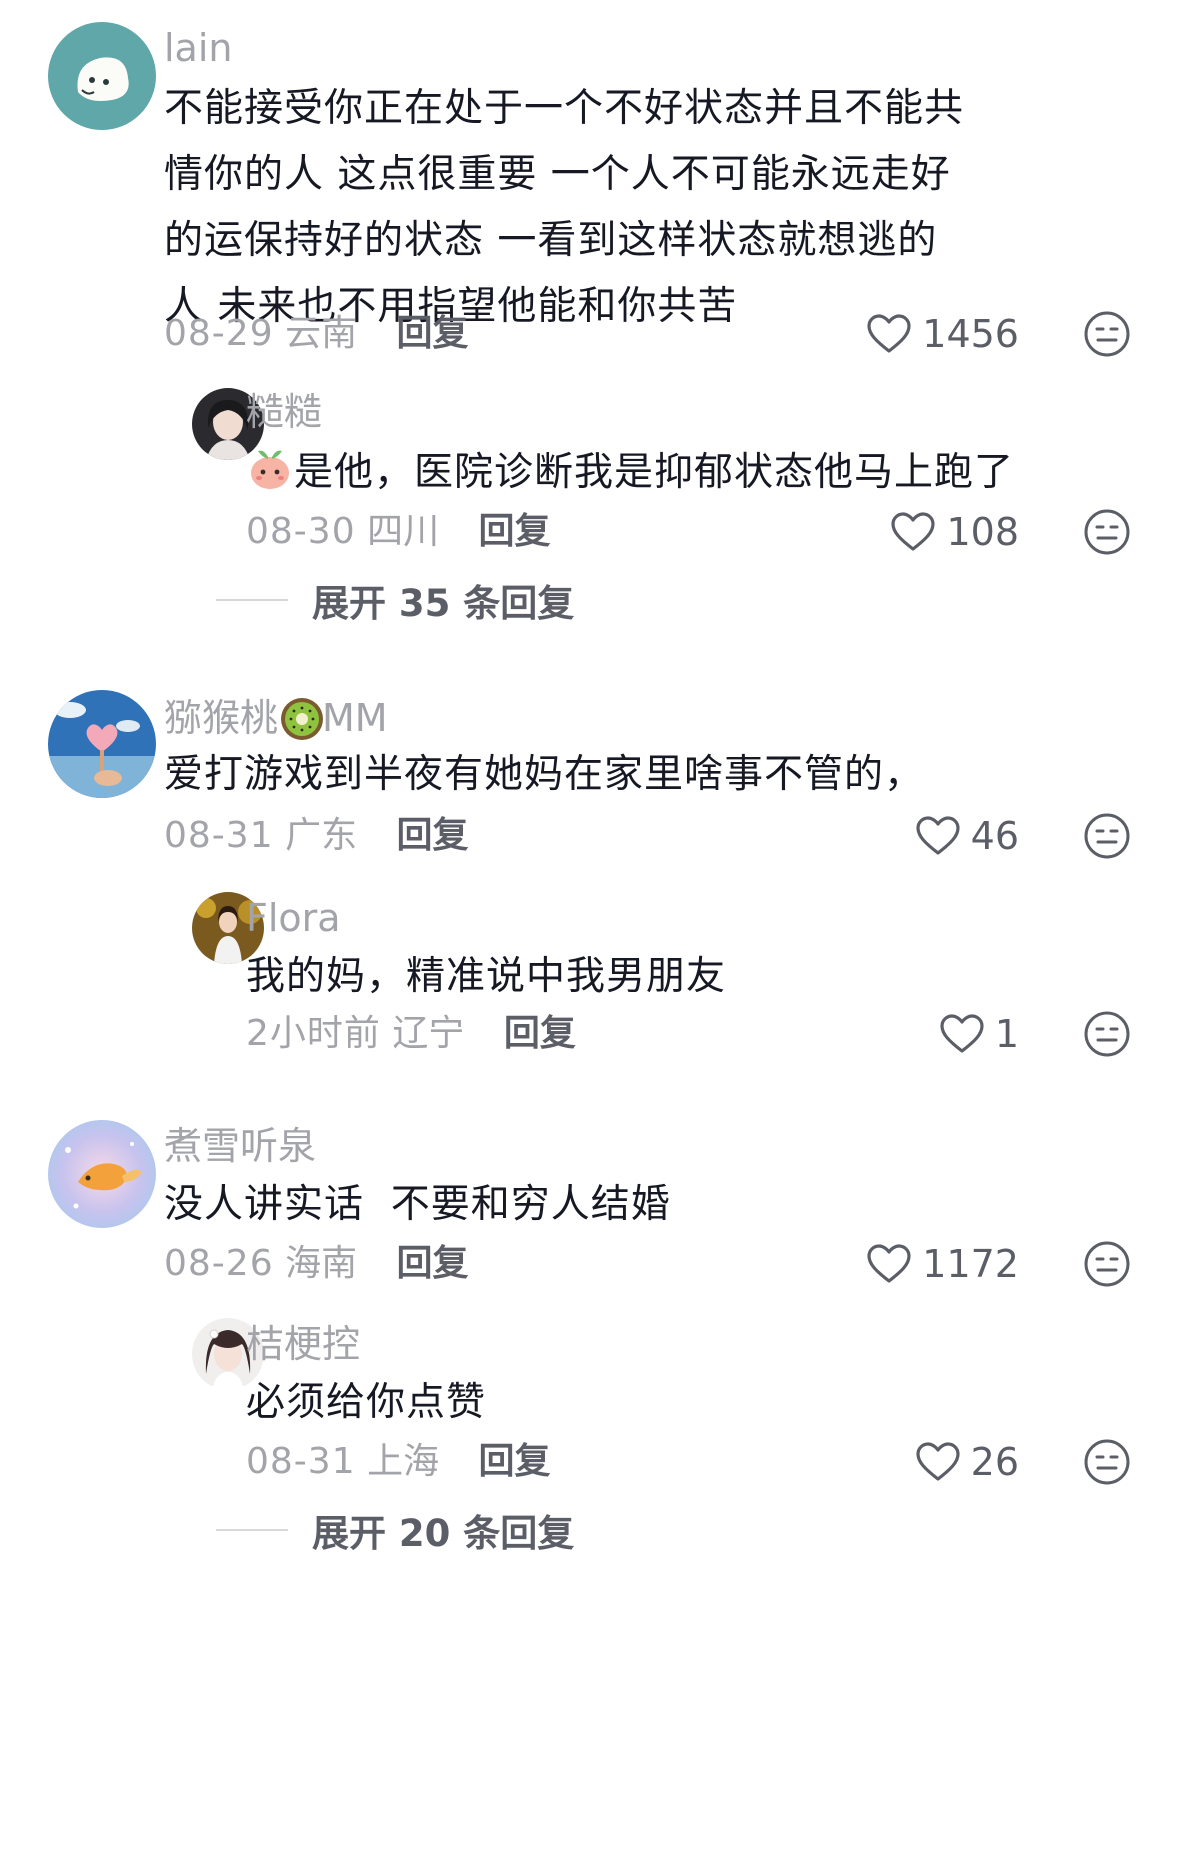 The width and height of the screenshot is (1179, 1849). What do you see at coordinates (221, 718) in the screenshot?
I see `username-text: 猕猴桃` at bounding box center [221, 718].